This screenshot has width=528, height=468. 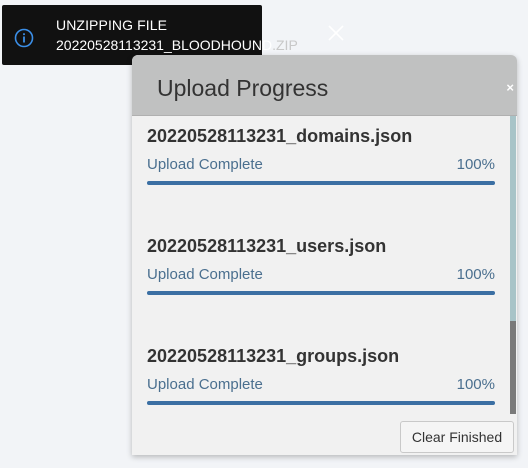 I want to click on upload-filename: 20220528113231_users.json, so click(x=267, y=246).